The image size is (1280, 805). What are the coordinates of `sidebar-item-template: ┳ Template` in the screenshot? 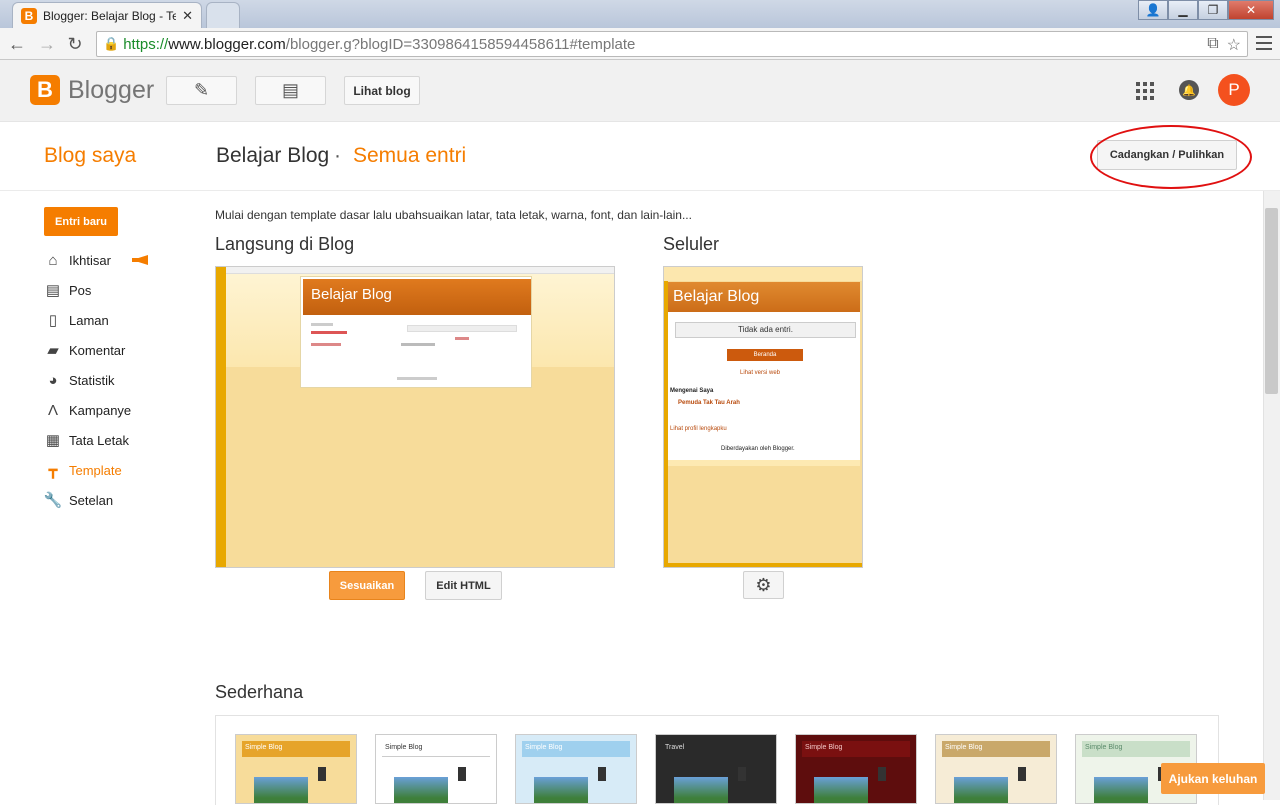 It's located at (119, 470).